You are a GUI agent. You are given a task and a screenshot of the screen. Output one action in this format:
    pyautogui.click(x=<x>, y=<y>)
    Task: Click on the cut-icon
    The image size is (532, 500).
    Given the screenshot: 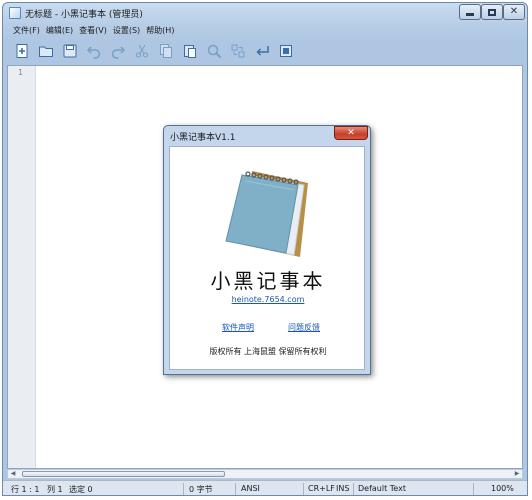 What is the action you would take?
    pyautogui.click(x=142, y=51)
    